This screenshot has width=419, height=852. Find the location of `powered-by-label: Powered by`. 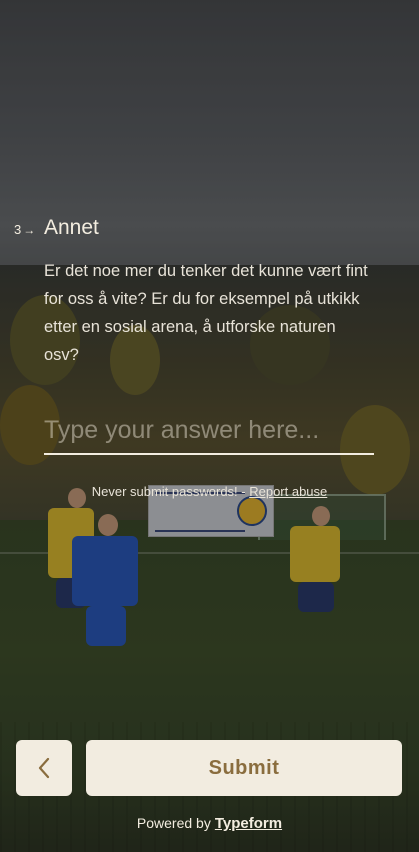

powered-by-label: Powered by is located at coordinates (173, 823).